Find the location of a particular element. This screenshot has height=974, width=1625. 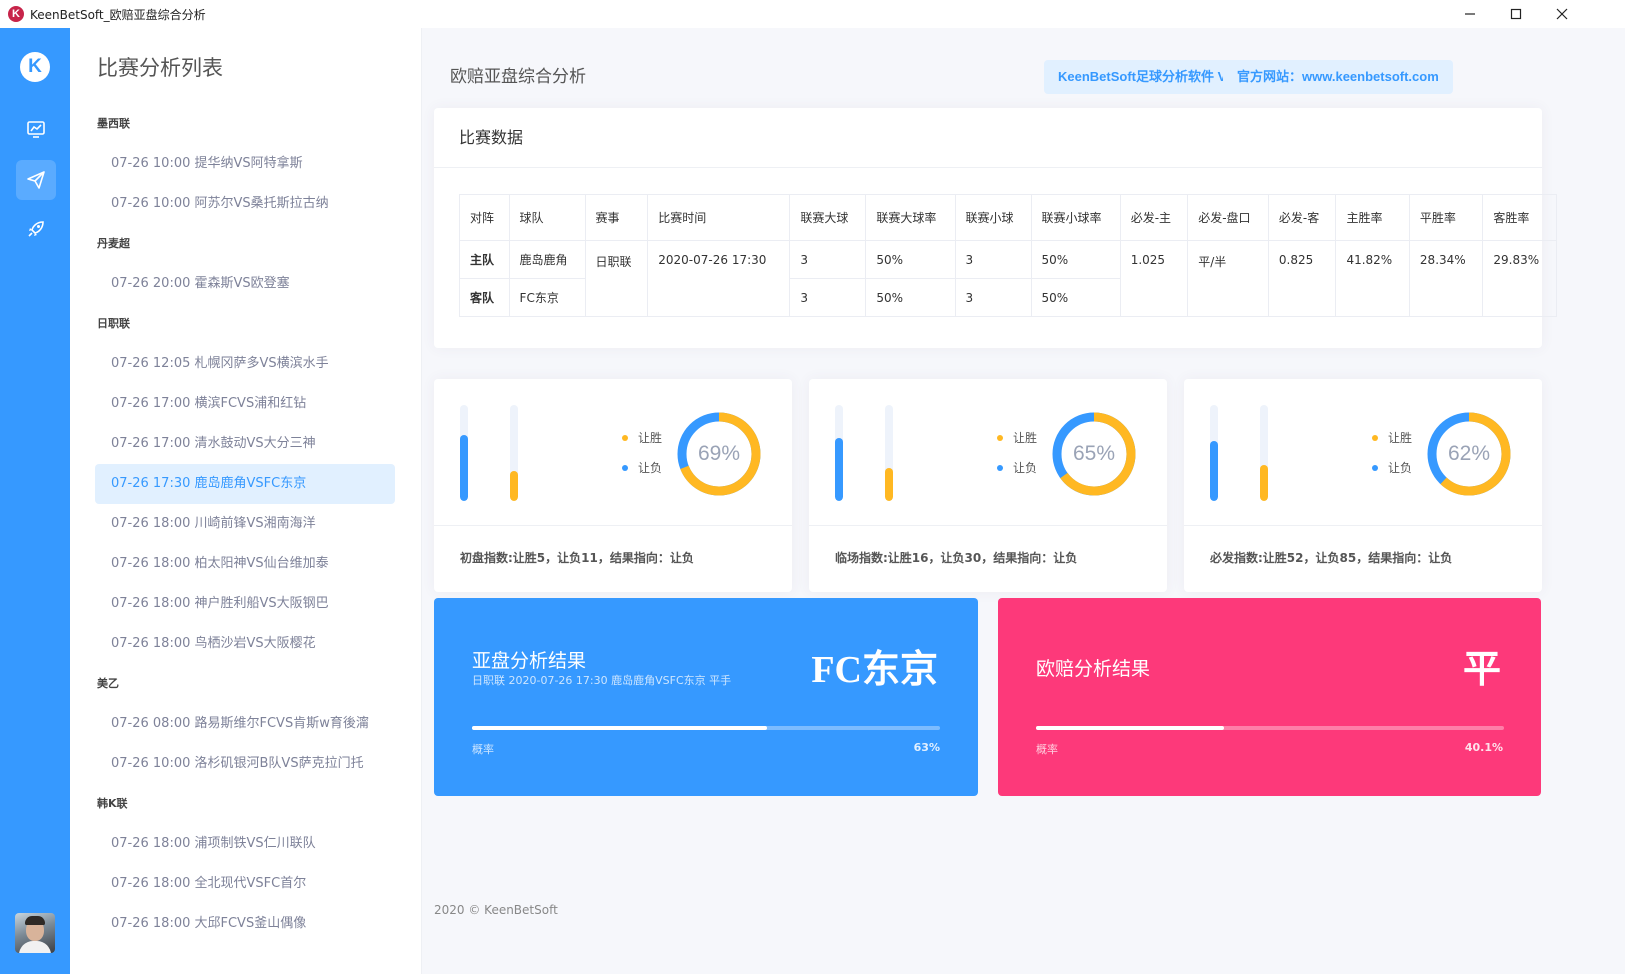

column-header: 对阵 is located at coordinates (484, 217).